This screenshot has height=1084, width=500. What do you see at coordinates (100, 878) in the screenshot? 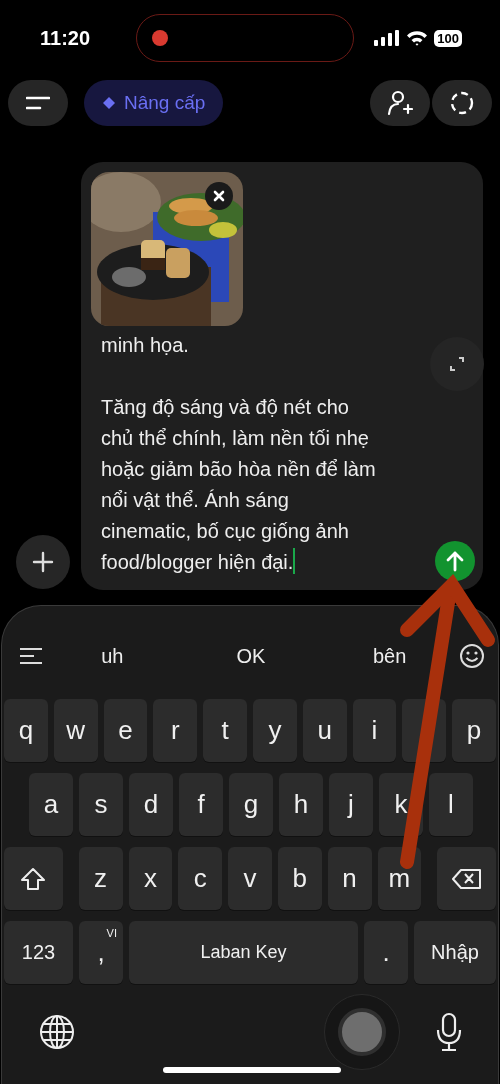
I see `letter-key: z` at bounding box center [100, 878].